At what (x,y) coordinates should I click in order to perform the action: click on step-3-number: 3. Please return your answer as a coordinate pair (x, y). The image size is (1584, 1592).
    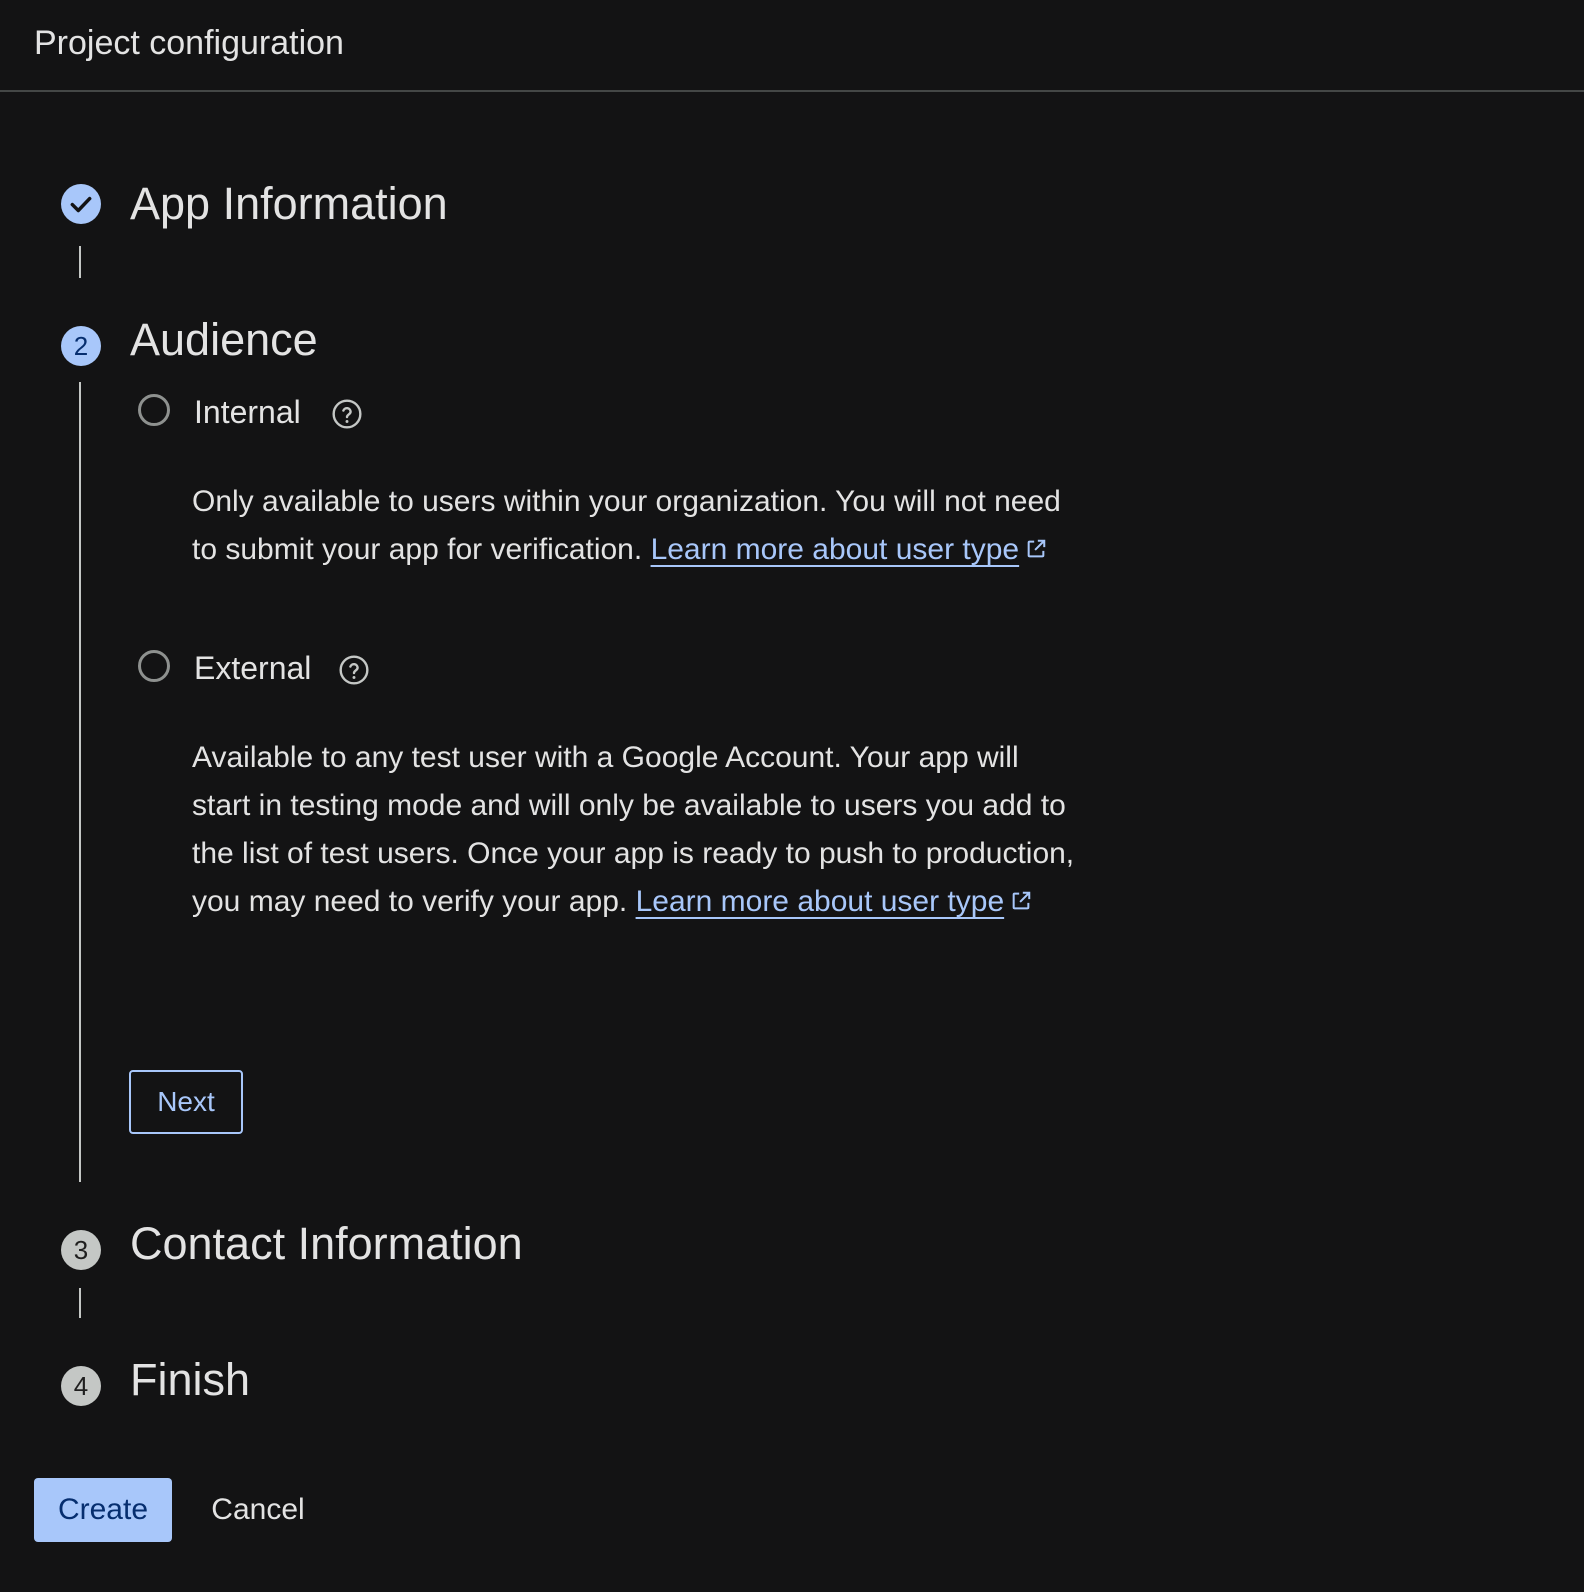
    Looking at the image, I should click on (81, 1249).